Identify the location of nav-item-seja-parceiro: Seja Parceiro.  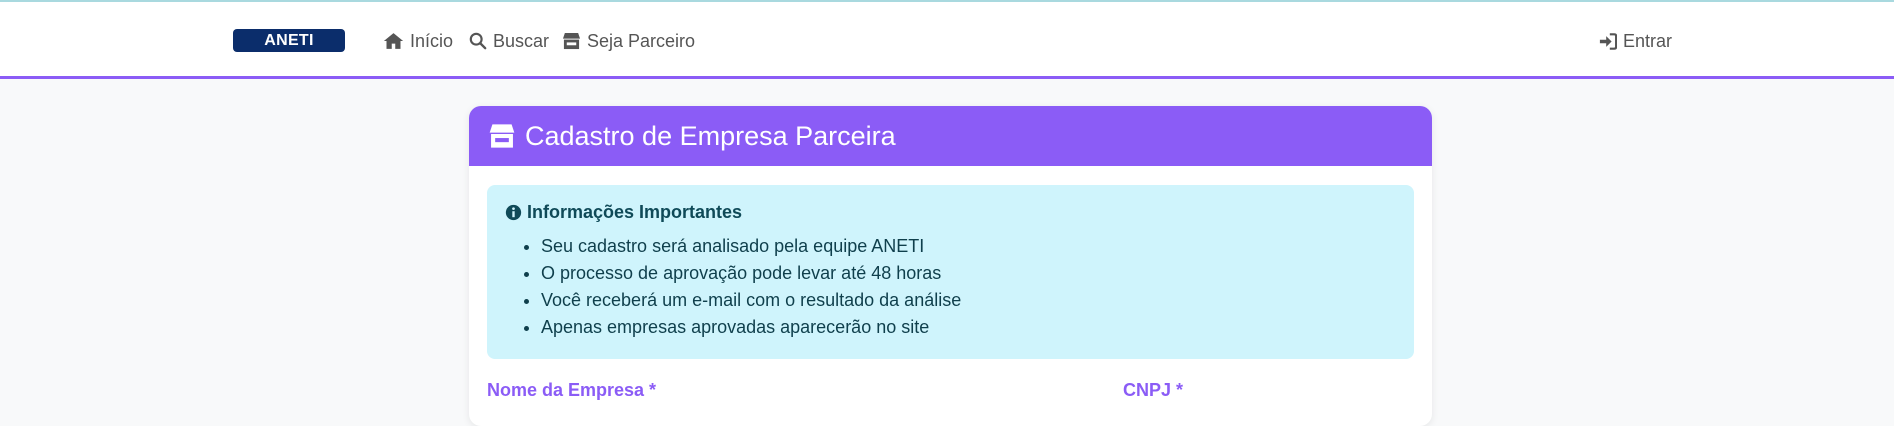
(628, 41).